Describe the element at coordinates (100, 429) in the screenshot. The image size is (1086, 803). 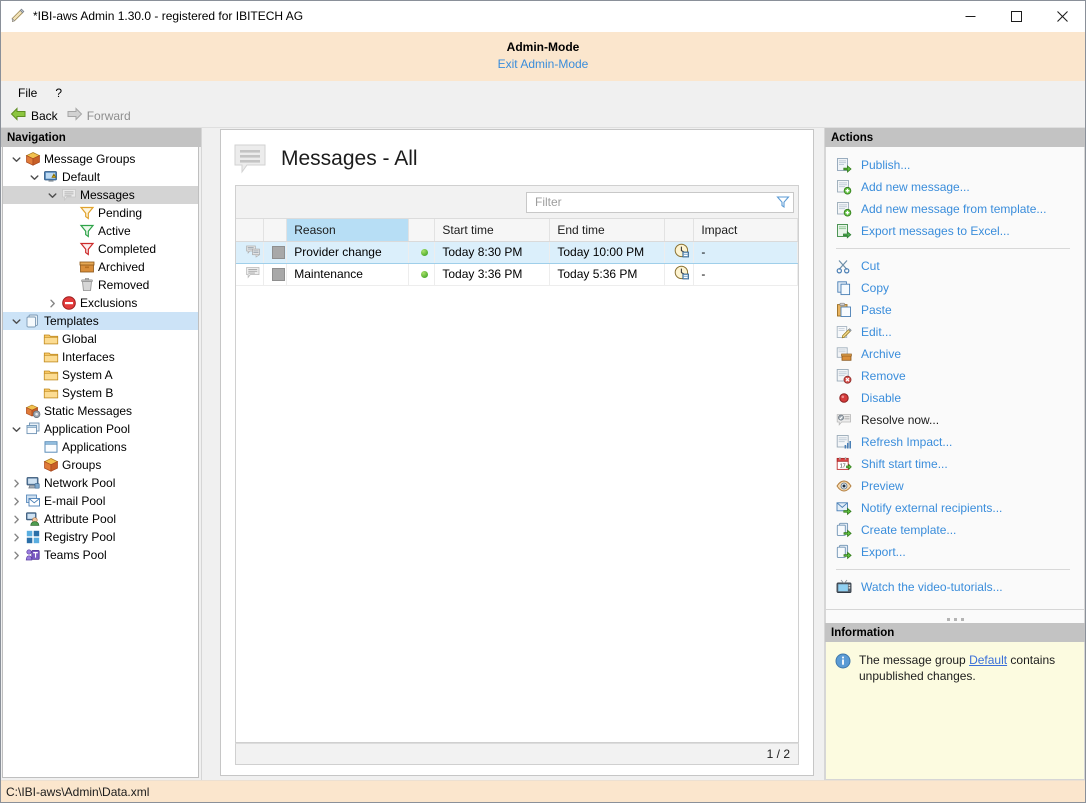
I see `tree-item-application-pool: Application Pool` at that location.